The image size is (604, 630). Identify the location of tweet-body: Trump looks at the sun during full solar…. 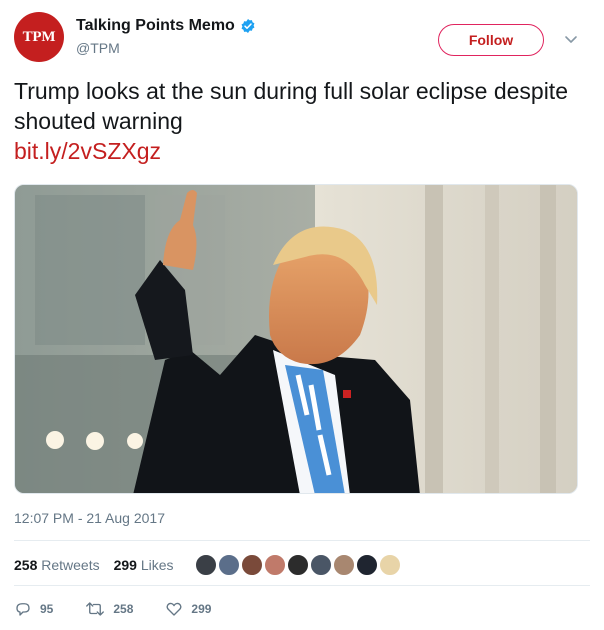
(291, 106).